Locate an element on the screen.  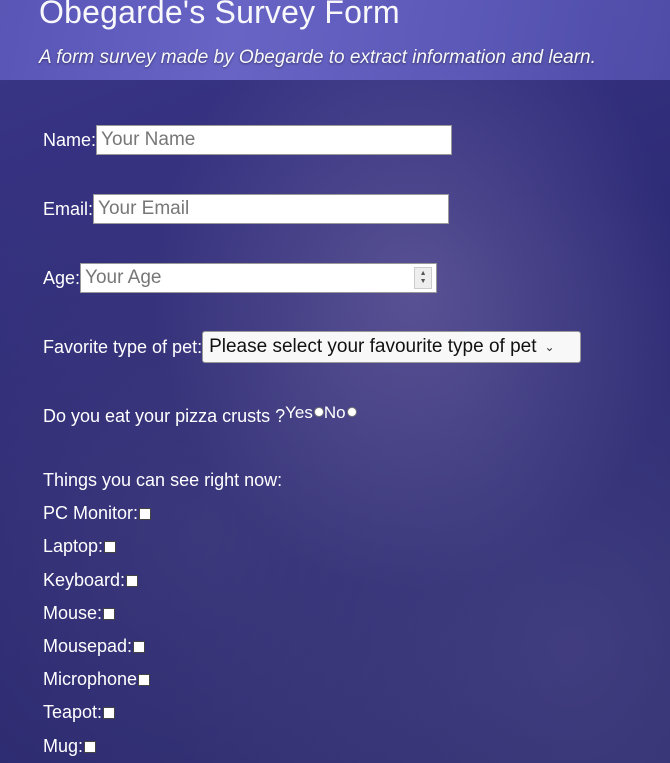
email-row: Email: Your Email is located at coordinates (246, 209).